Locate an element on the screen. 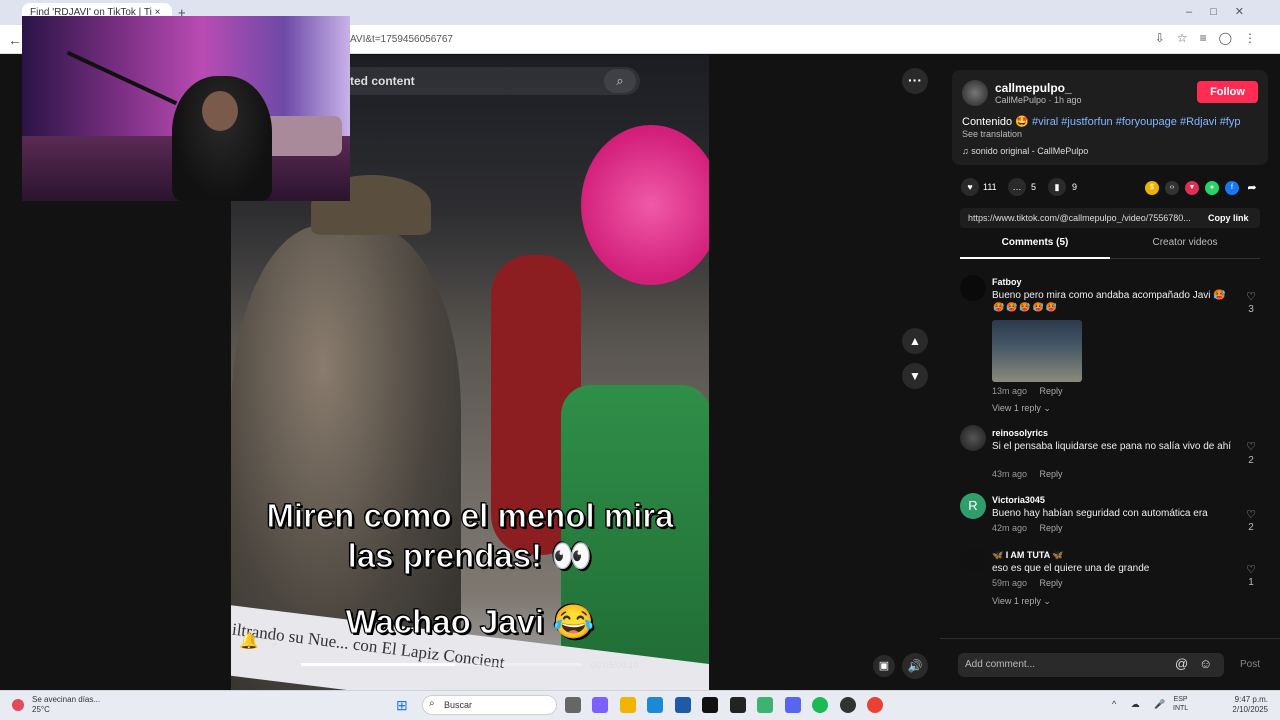 This screenshot has width=1280, height=720. file-explorer-icon is located at coordinates (628, 705).